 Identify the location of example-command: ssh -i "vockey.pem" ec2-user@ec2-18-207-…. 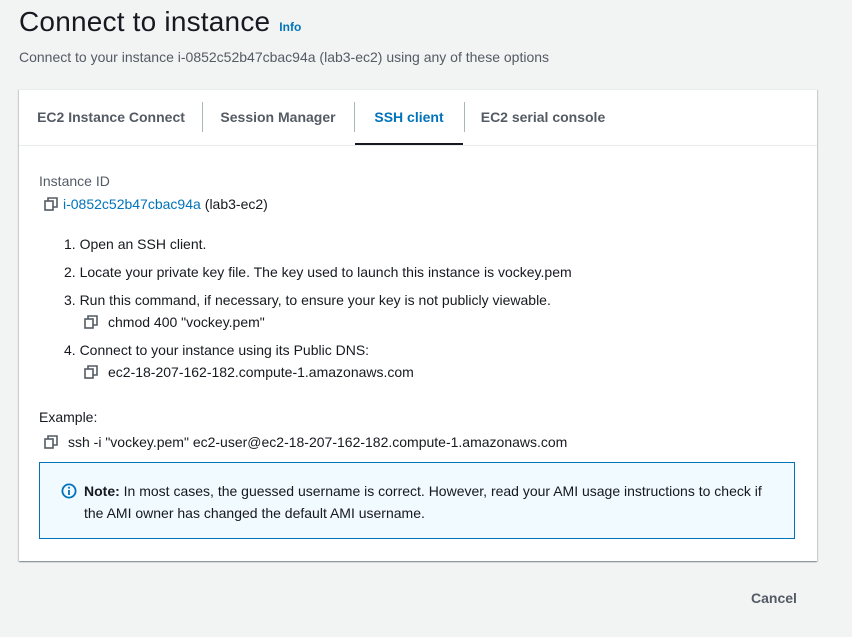
(318, 442).